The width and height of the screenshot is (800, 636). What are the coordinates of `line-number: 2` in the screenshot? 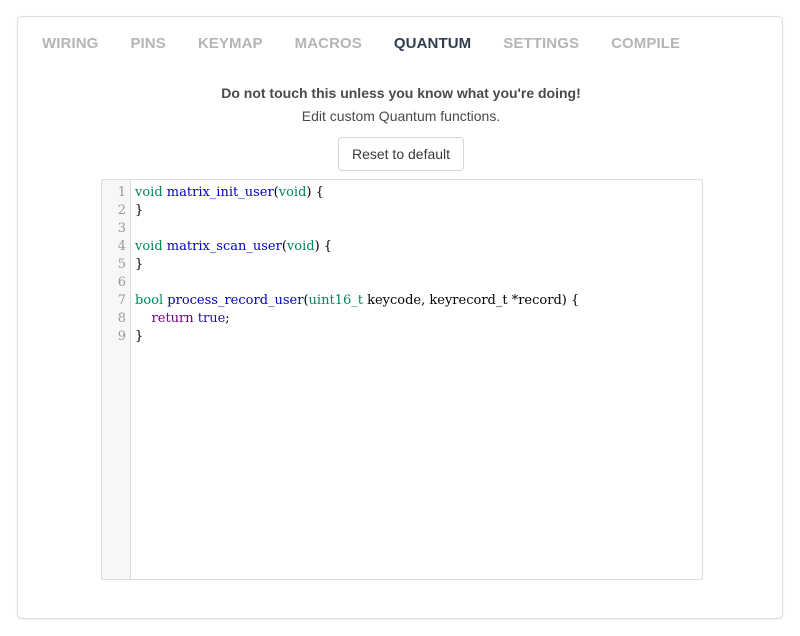 It's located at (121, 210).